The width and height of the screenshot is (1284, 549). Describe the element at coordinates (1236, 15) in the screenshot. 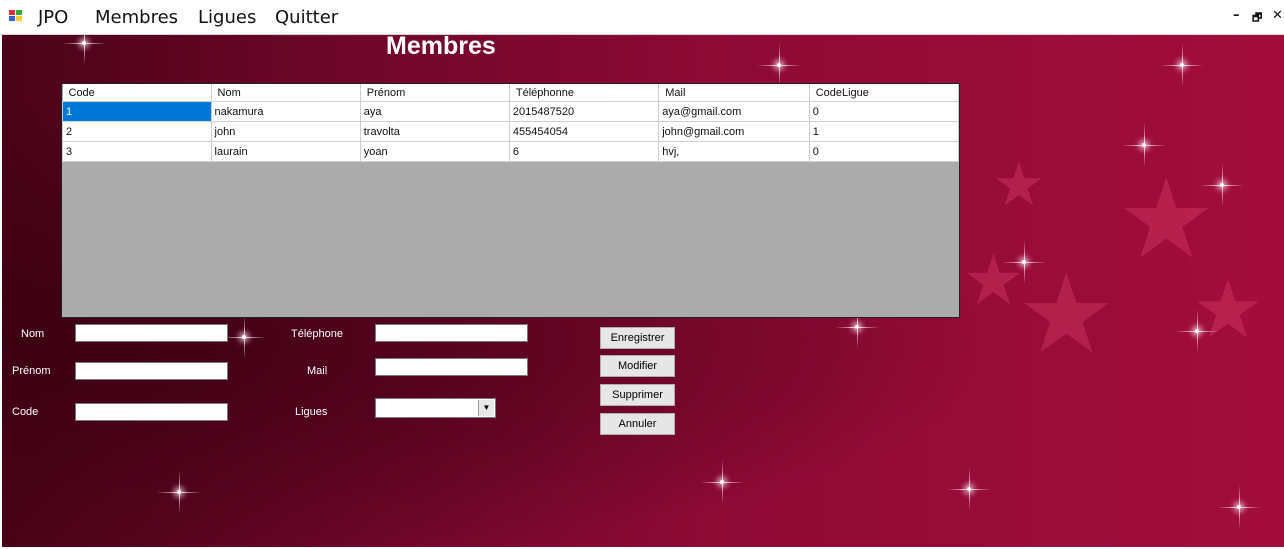

I see `minimize-icon: –` at that location.